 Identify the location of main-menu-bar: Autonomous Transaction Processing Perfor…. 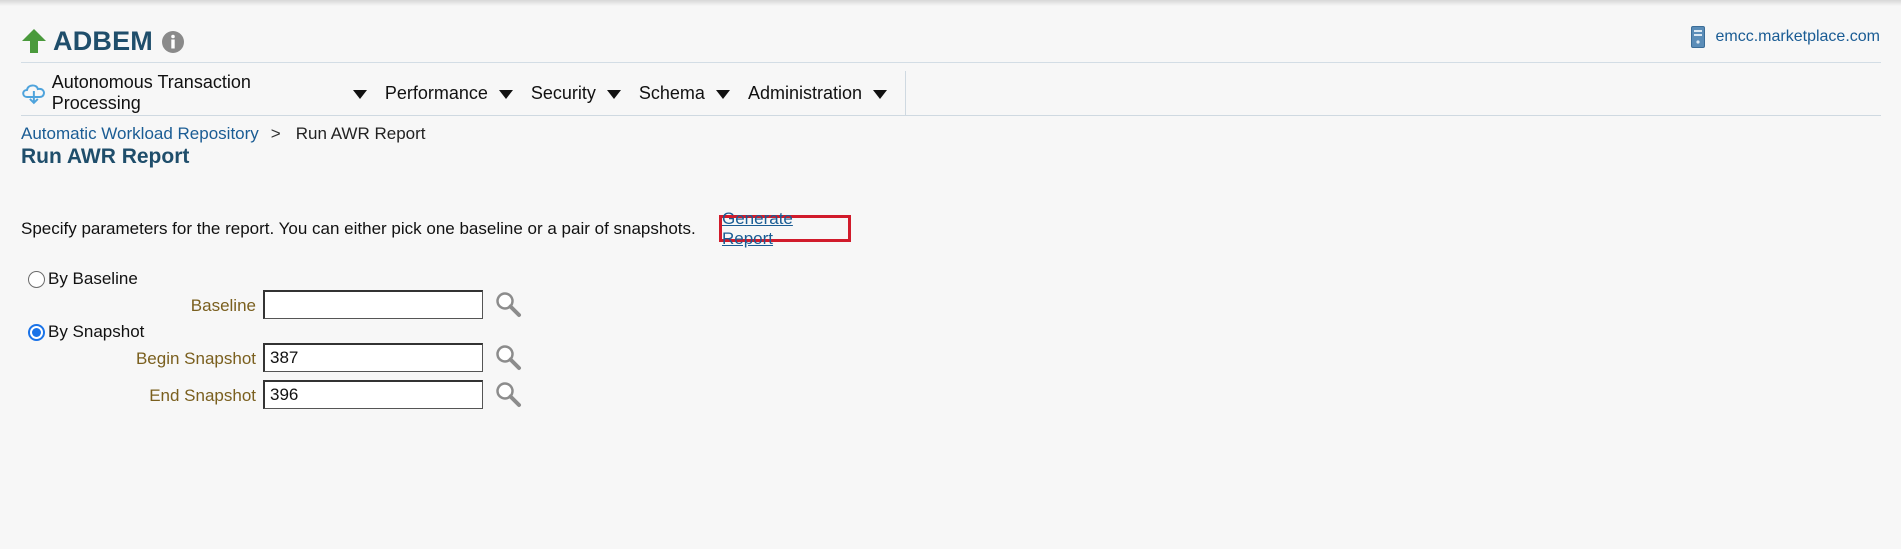
(463, 93).